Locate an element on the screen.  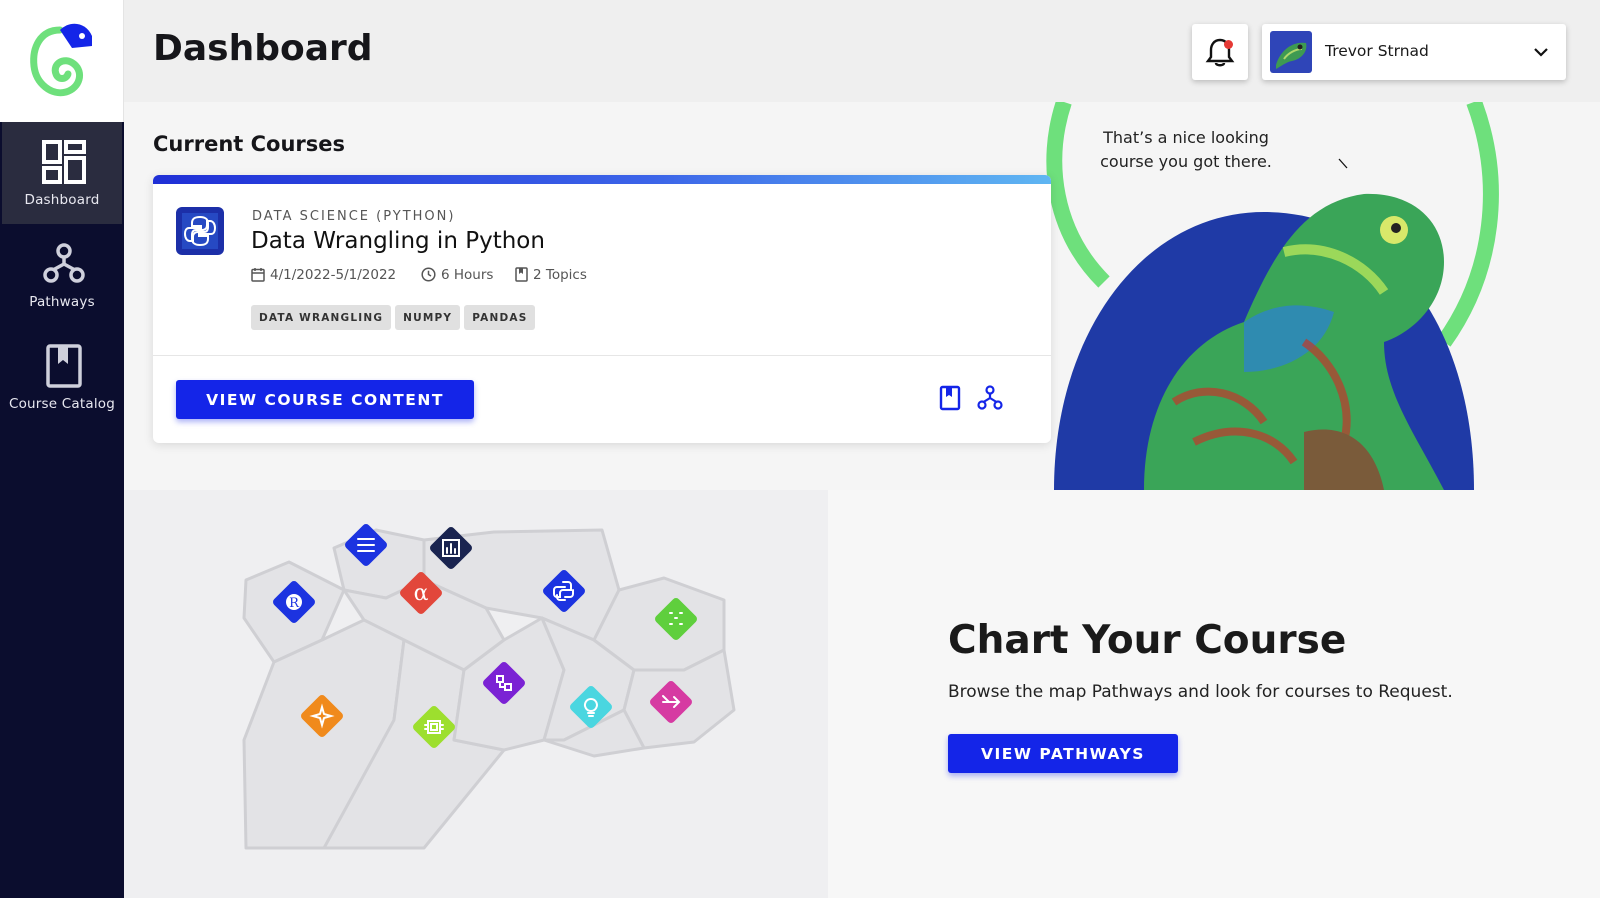
user-menu: Trevor Strnad is located at coordinates (1414, 52).